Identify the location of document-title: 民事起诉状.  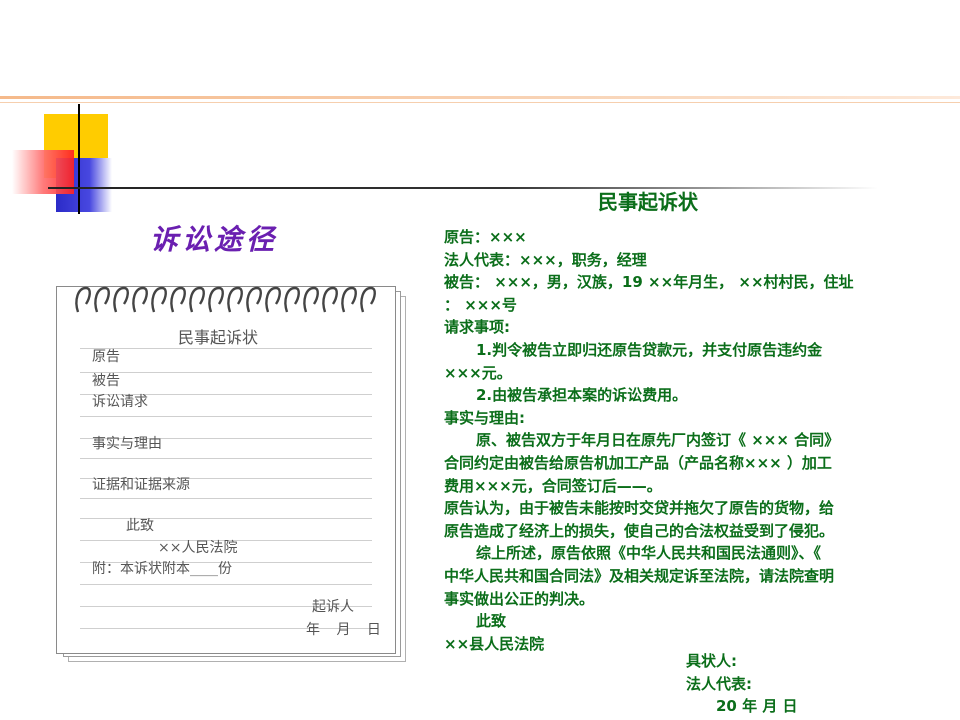
(648, 202).